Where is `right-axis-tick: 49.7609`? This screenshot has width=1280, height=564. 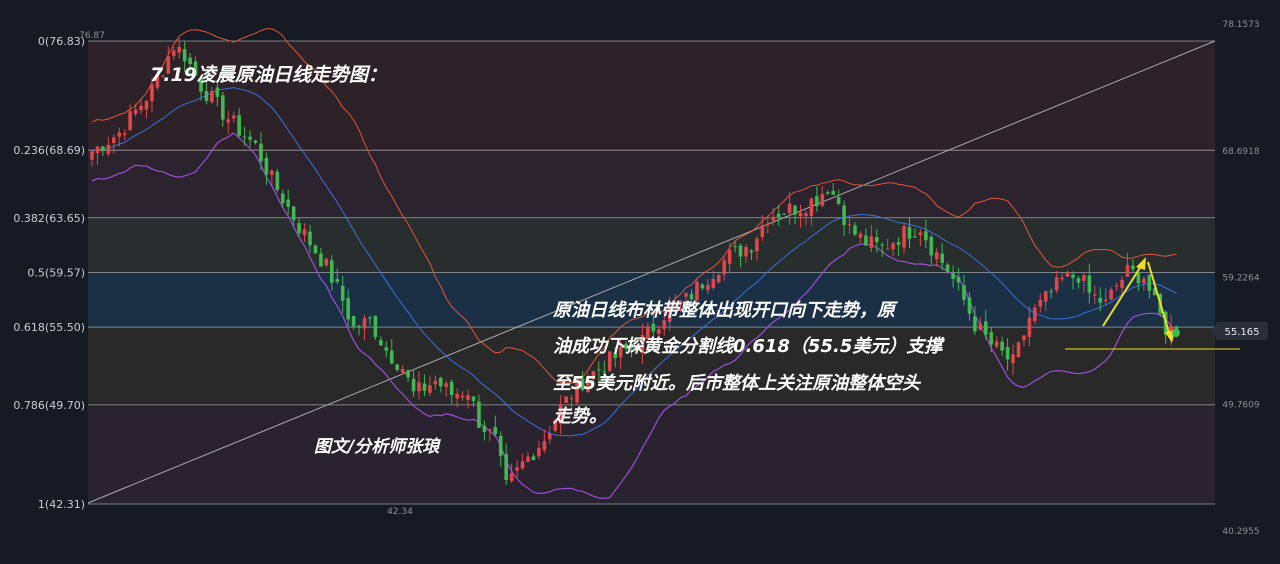 right-axis-tick: 49.7609 is located at coordinates (1240, 405).